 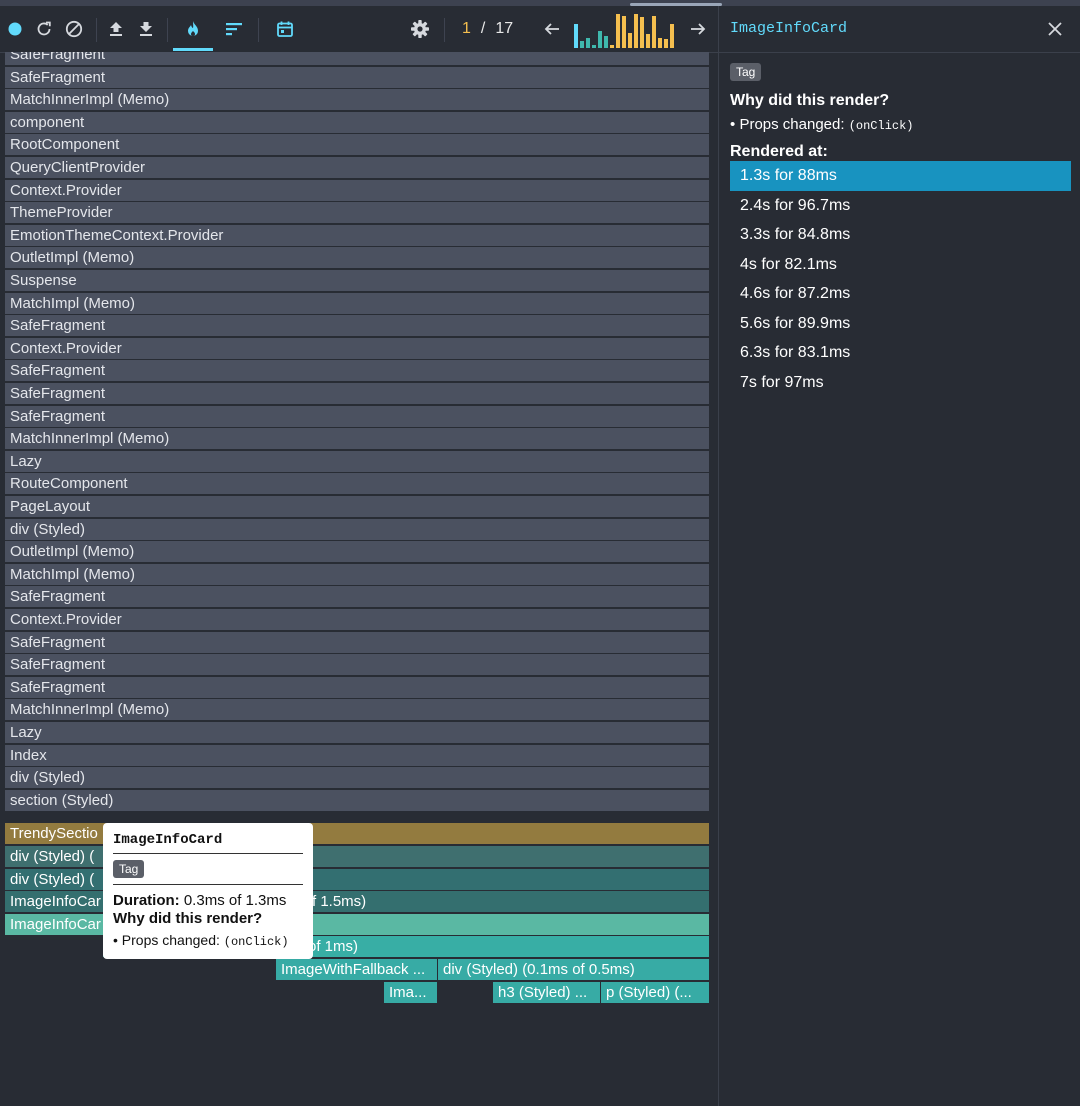 I want to click on flame-node-div-styled-child: div (Styled) (0.1ms of 0.5ms), so click(x=573, y=969).